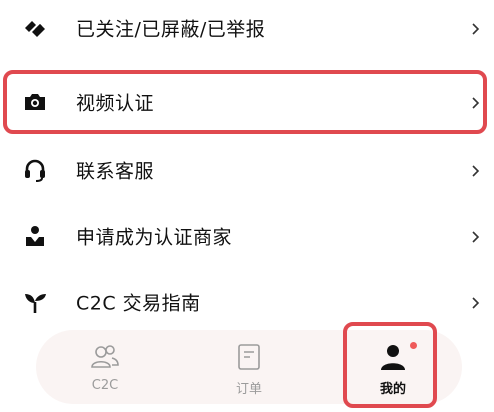 The image size is (494, 412). I want to click on tab-label: 订单, so click(248, 389).